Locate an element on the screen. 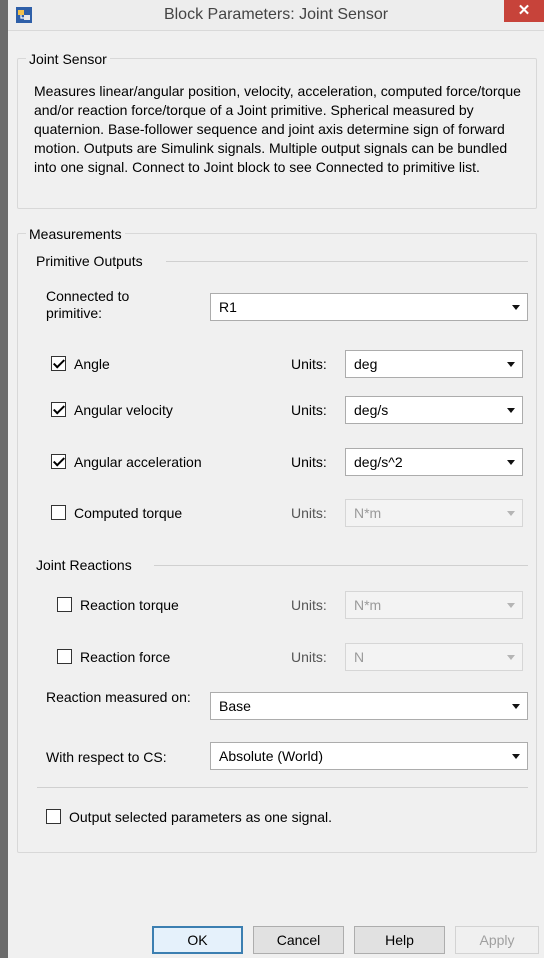 Image resolution: width=544 pixels, height=958 pixels. window-title: Block Parameters: Joint Sensor is located at coordinates (276, 14).